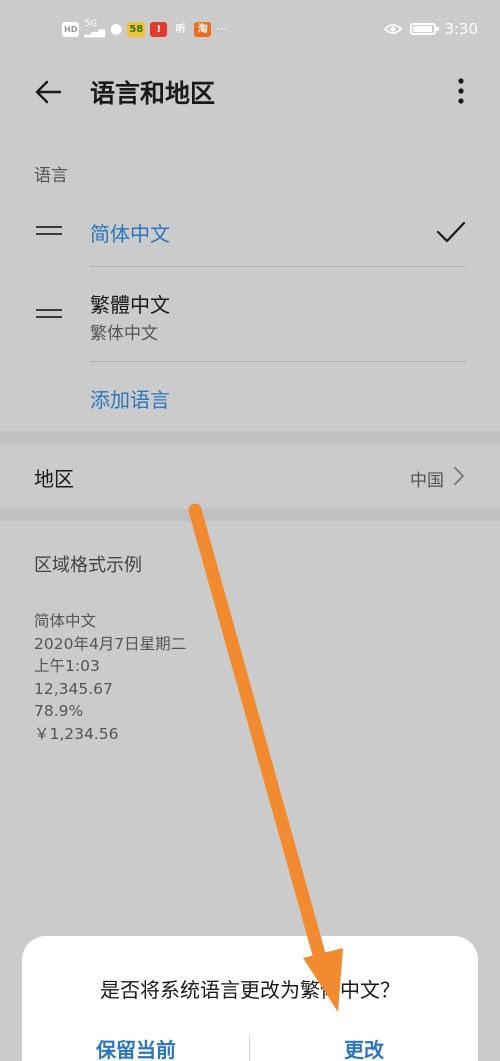  What do you see at coordinates (393, 29) in the screenshot?
I see `eye-comfort-icon` at bounding box center [393, 29].